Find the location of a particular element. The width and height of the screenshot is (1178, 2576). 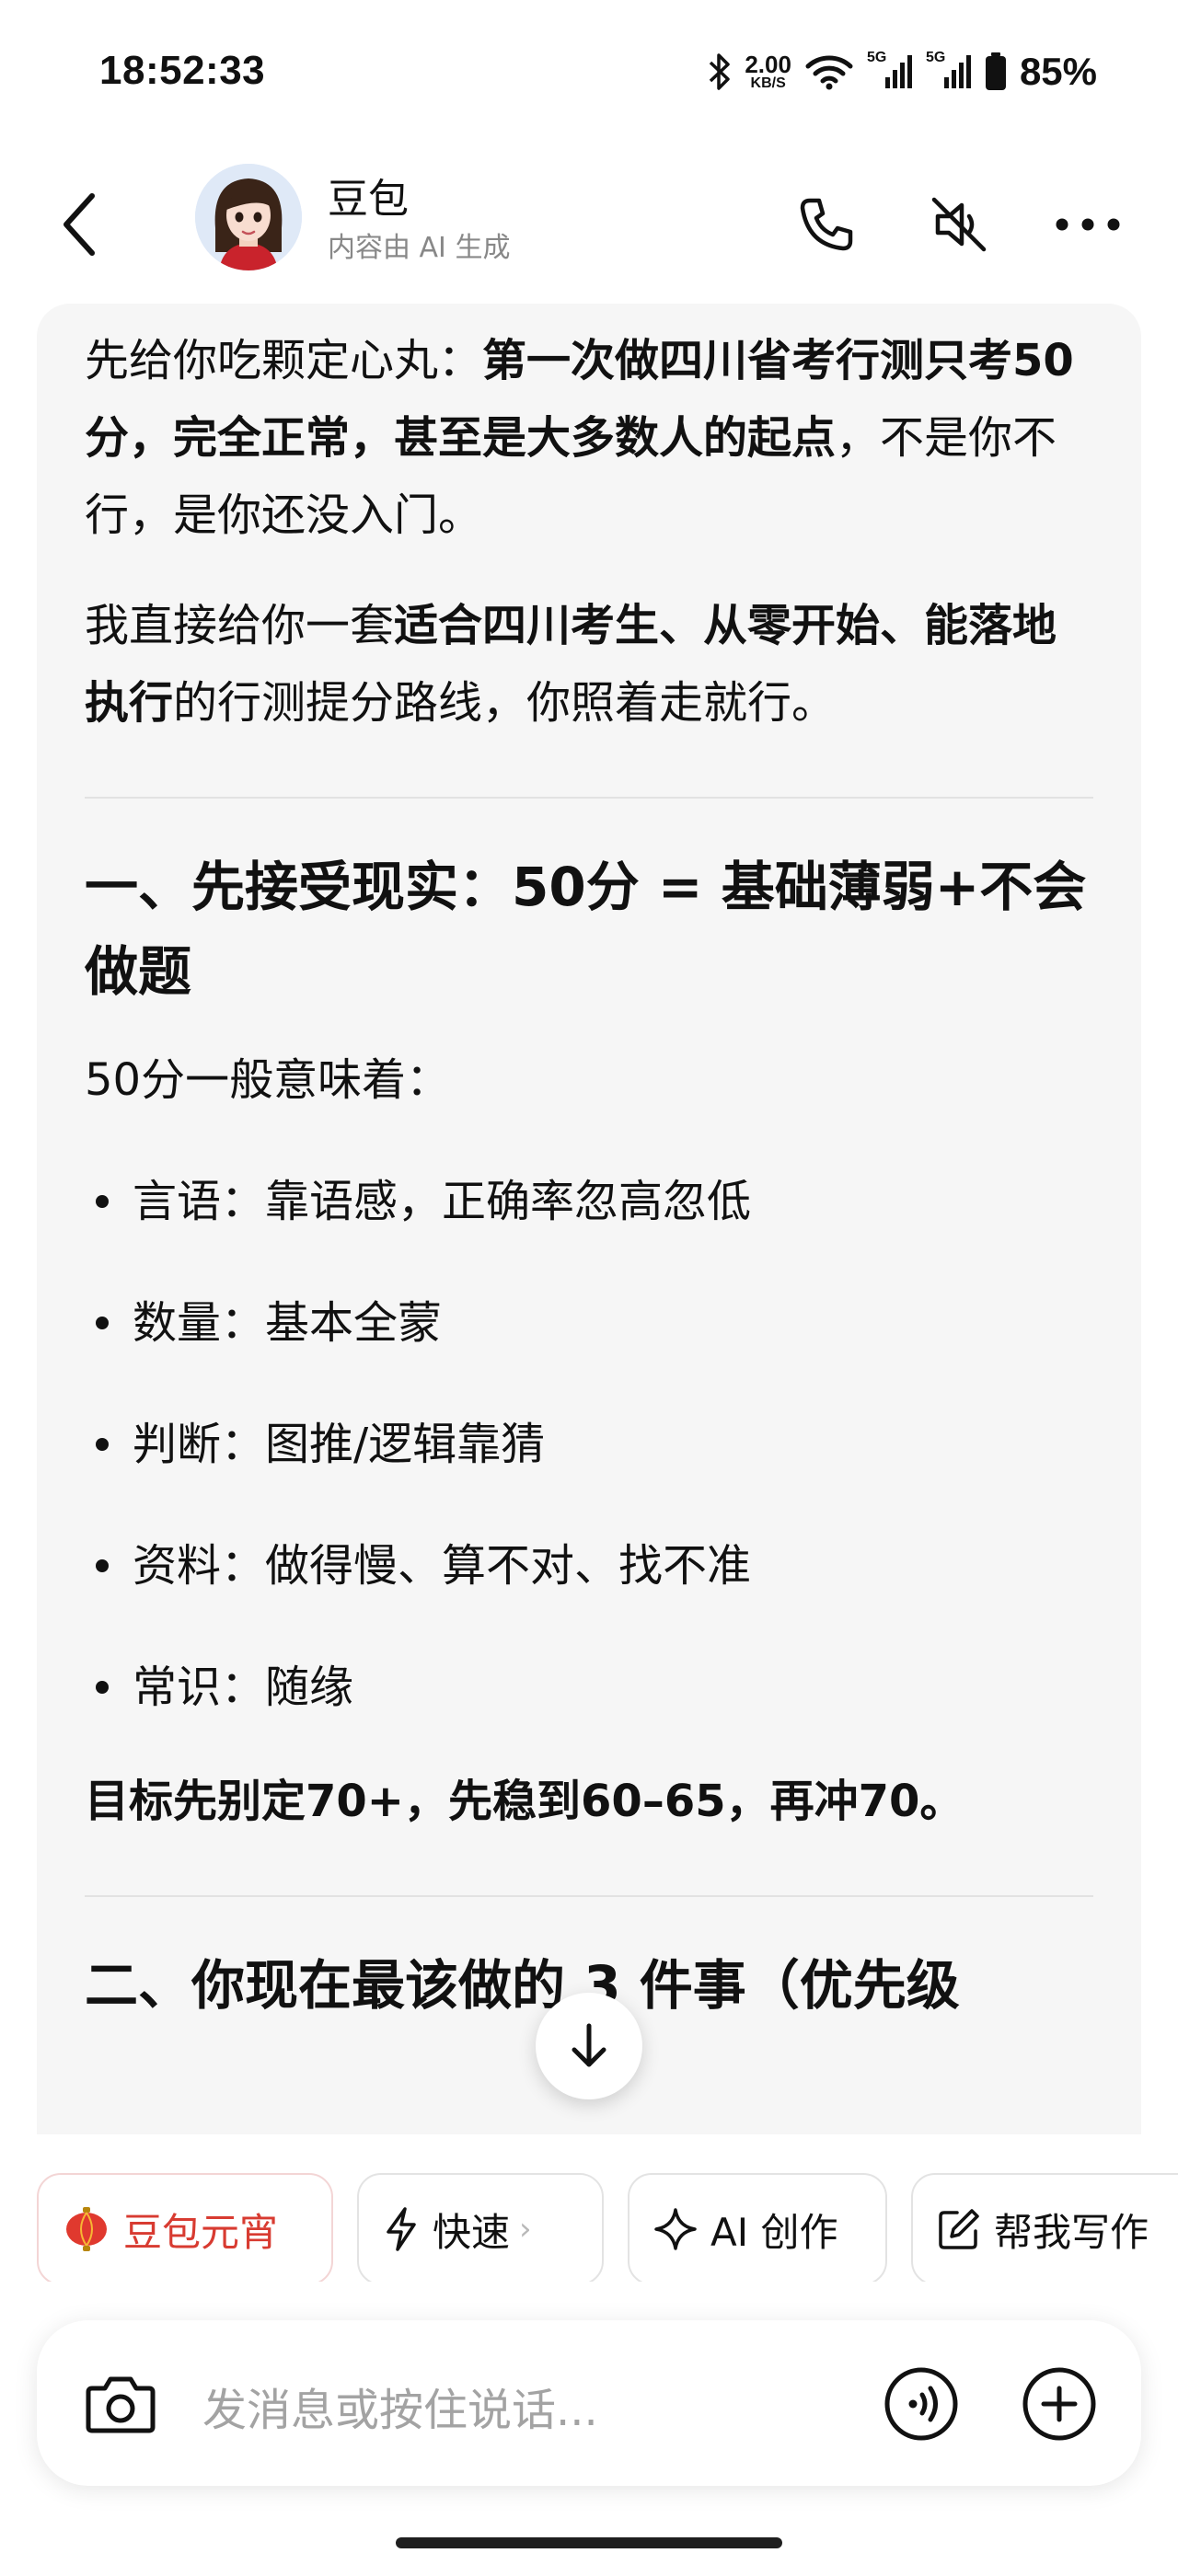

voice-wave-icon is located at coordinates (921, 2404).